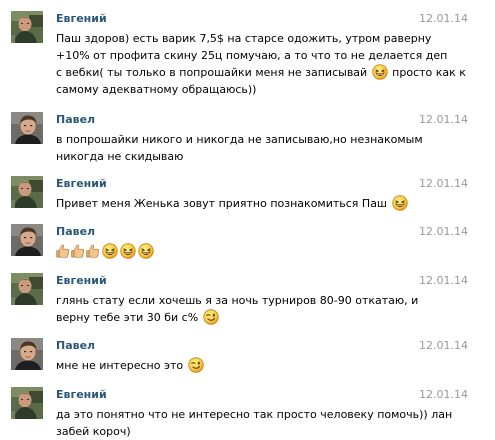 The width and height of the screenshot is (495, 440). I want to click on message-line-part: верну тебе эти 30 би с%, so click(127, 317).